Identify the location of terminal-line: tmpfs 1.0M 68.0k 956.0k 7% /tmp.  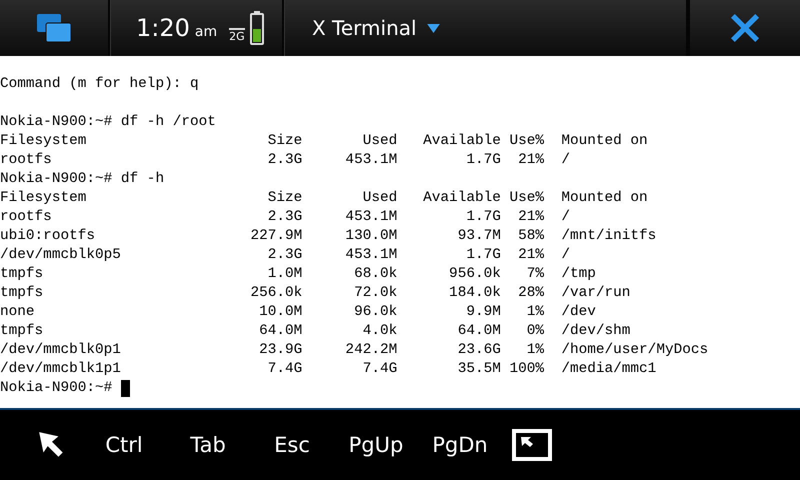
(298, 274).